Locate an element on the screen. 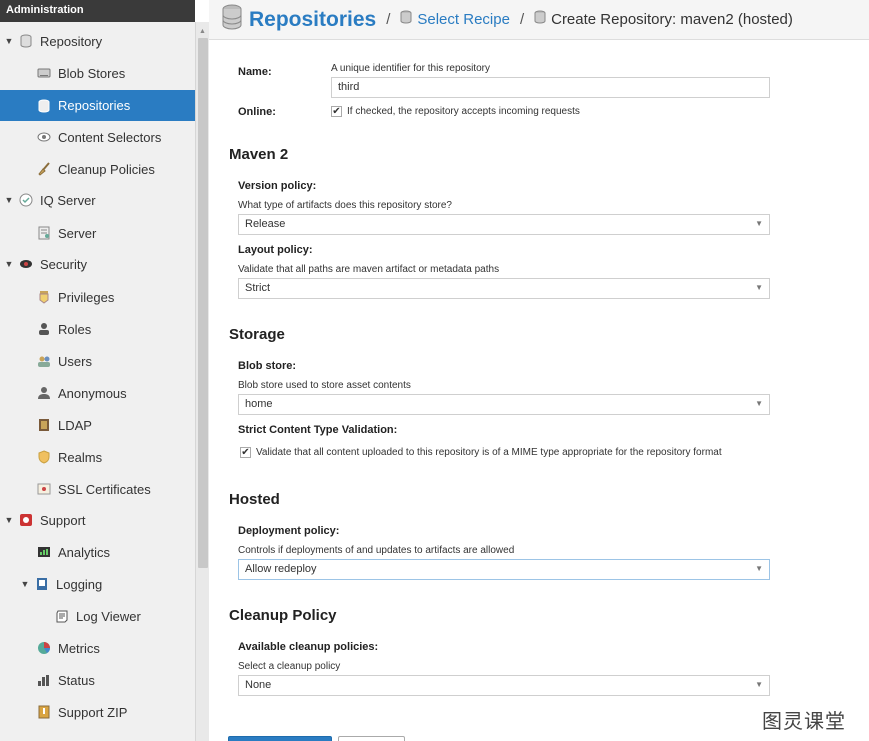 This screenshot has height=741, width=869. deployment-policy-select: Allow redeploy ▼ is located at coordinates (504, 569).